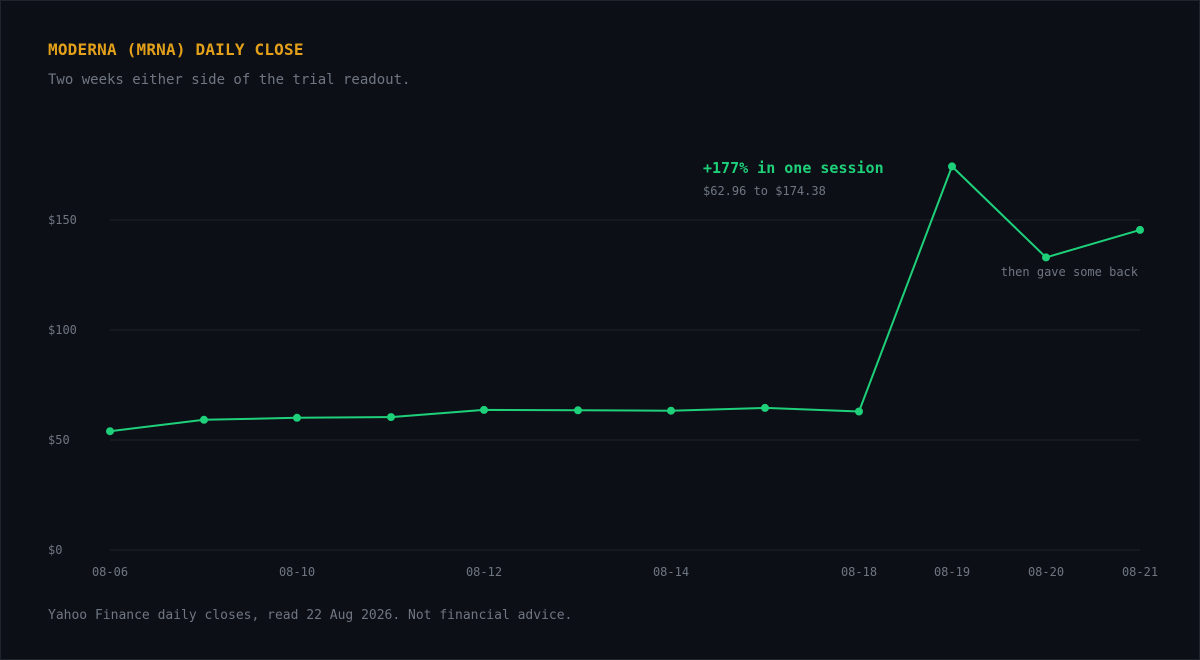 This screenshot has height=660, width=1200. What do you see at coordinates (297, 572) in the screenshot?
I see `x-tick-label: 08-10` at bounding box center [297, 572].